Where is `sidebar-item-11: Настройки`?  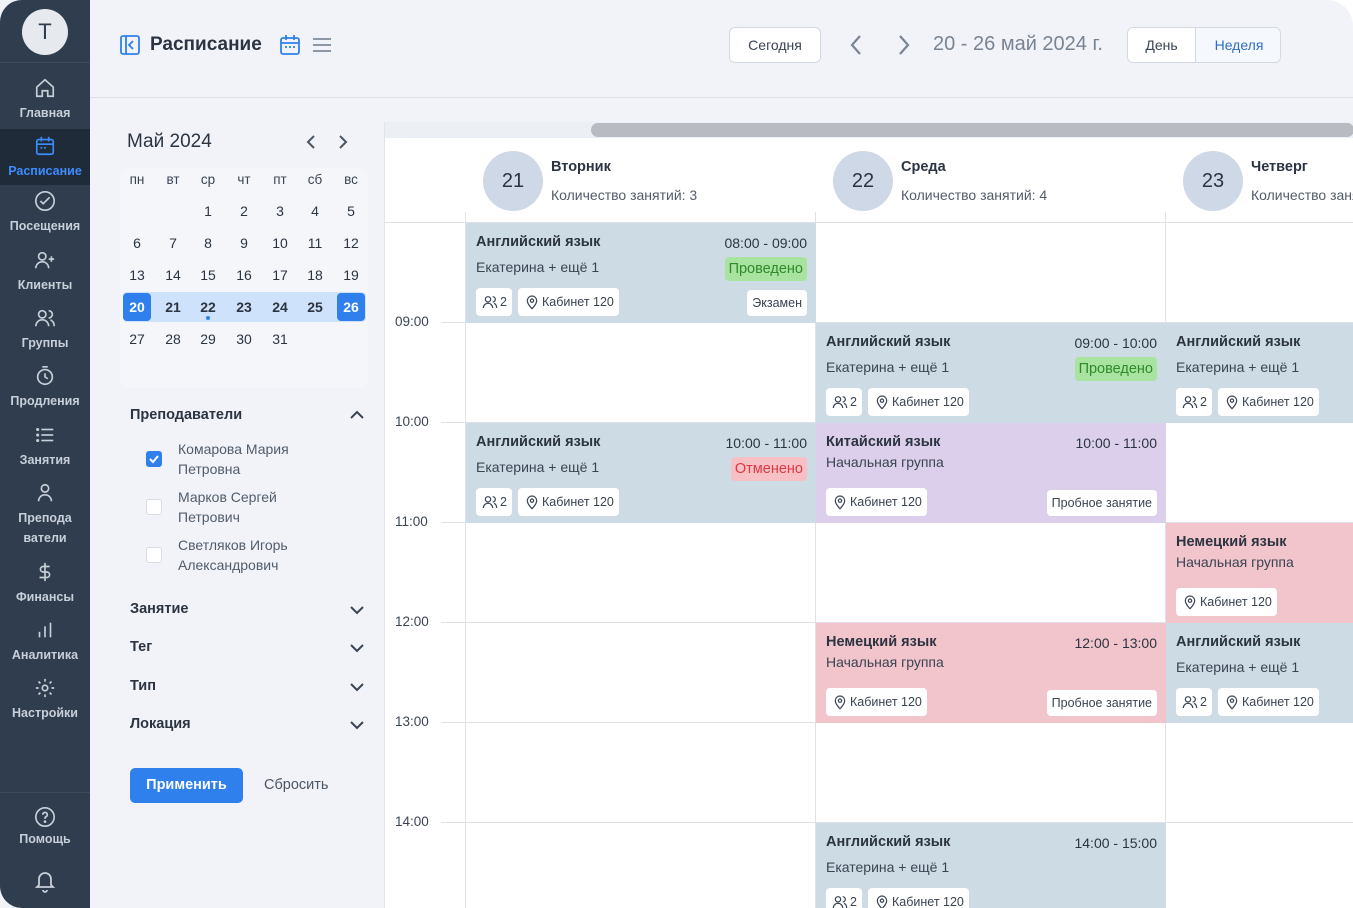 sidebar-item-11: Настройки is located at coordinates (45, 701).